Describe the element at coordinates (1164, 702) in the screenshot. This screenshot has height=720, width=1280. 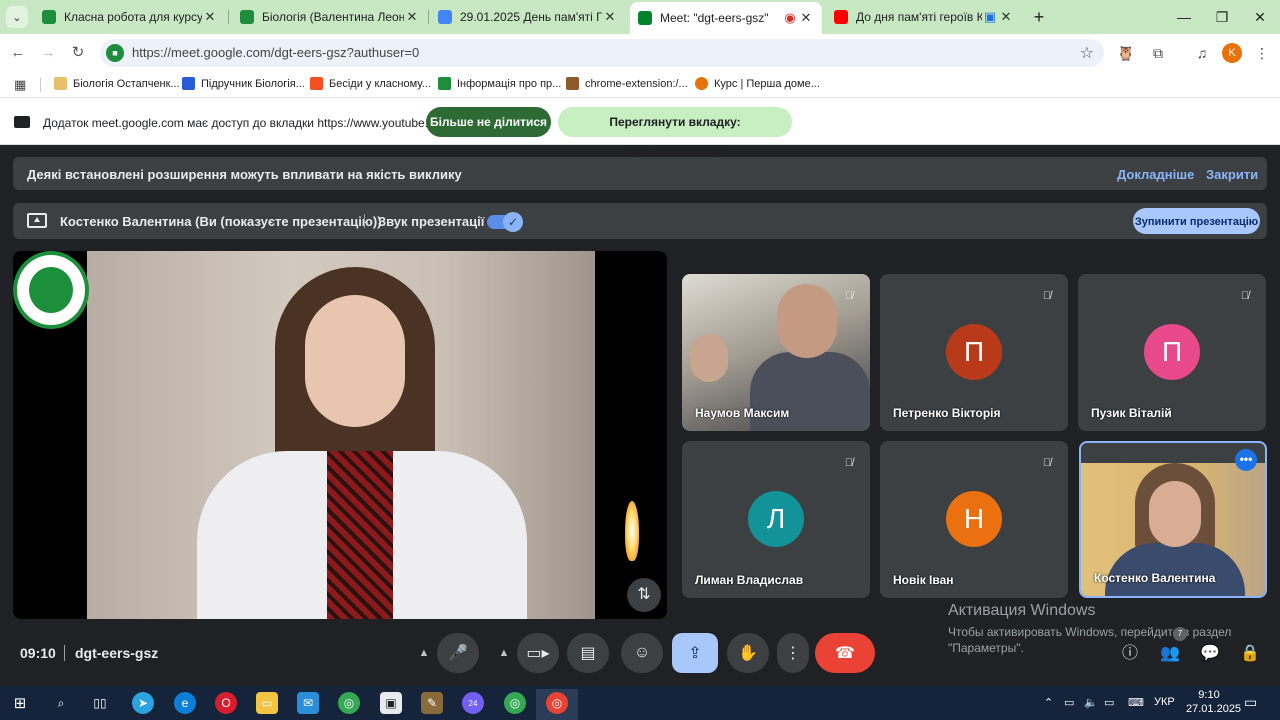
I see `language-indicator: УКР` at that location.